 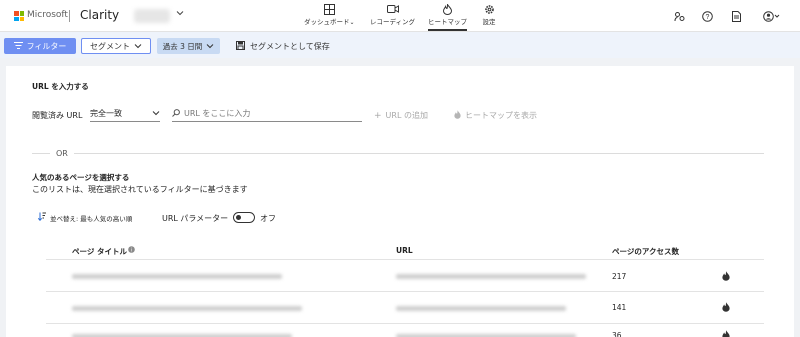 What do you see at coordinates (501, 115) in the screenshot?
I see `show-heatmap-label: ヒートマップを表示` at bounding box center [501, 115].